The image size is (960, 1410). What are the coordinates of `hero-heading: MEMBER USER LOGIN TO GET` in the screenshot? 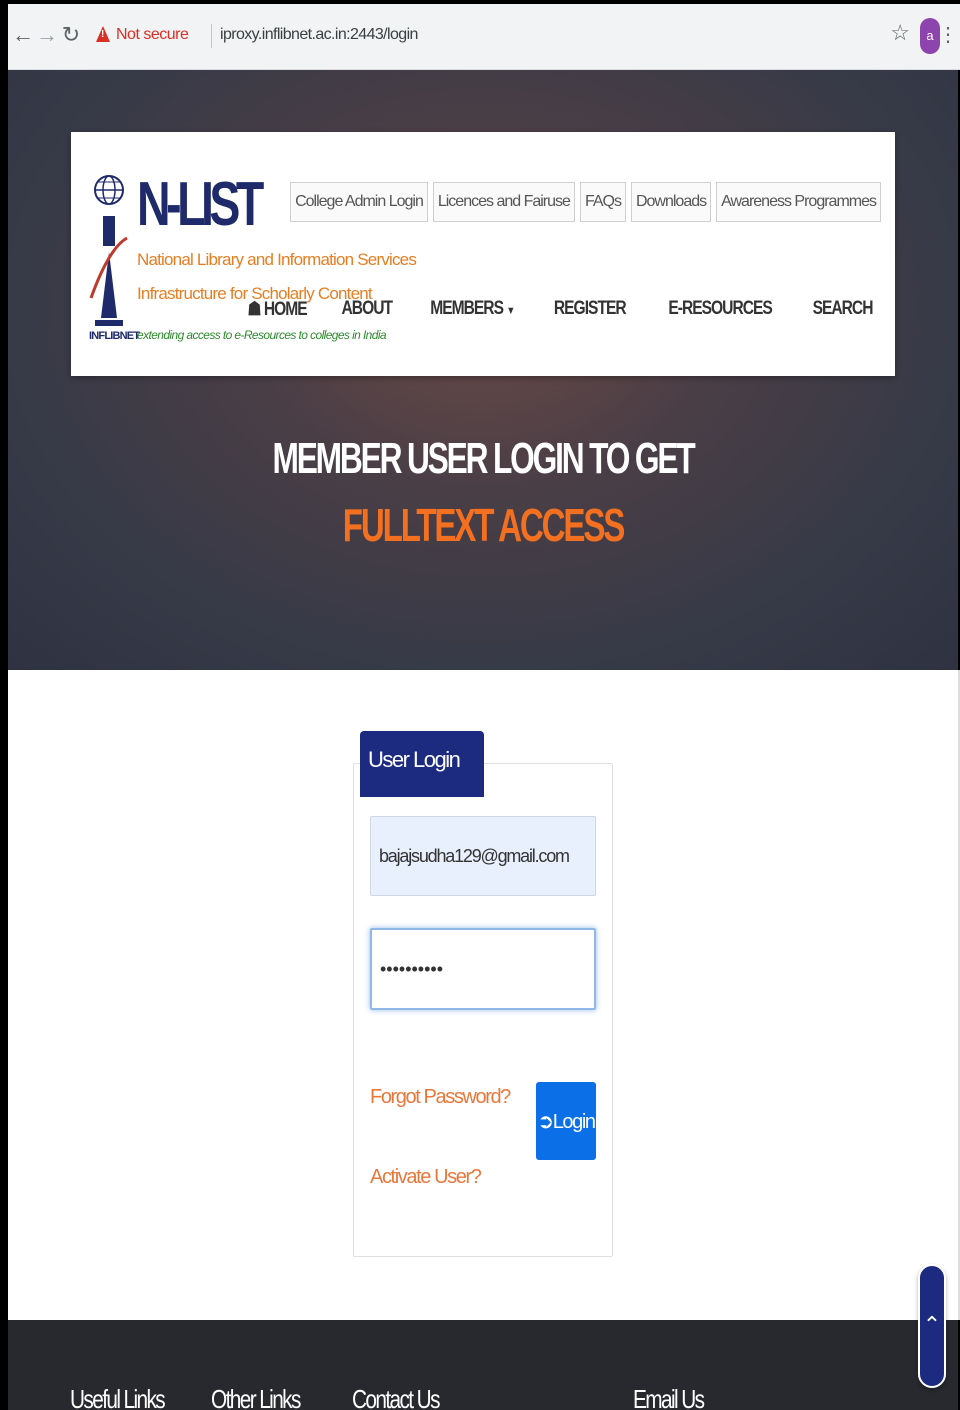 It's located at (483, 458).